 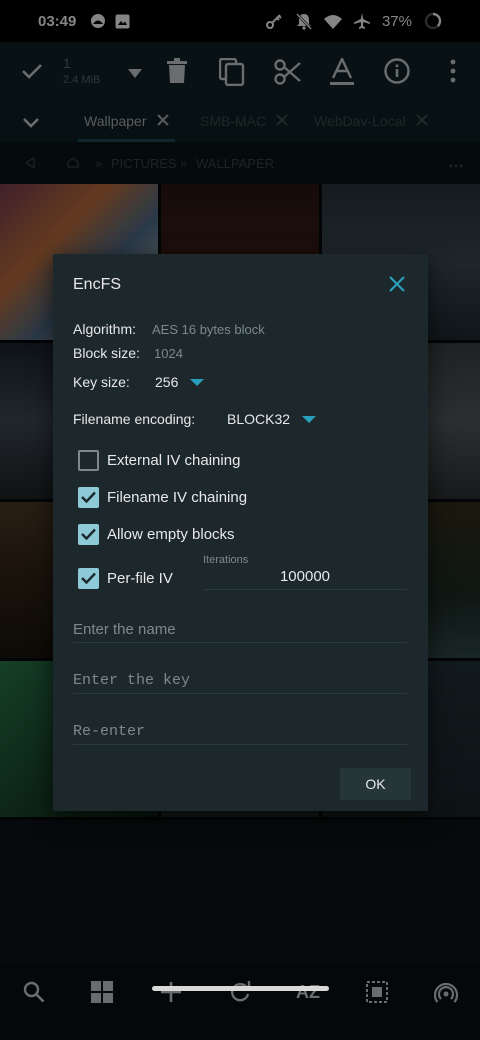 What do you see at coordinates (168, 353) in the screenshot?
I see `block-size-value: 1024` at bounding box center [168, 353].